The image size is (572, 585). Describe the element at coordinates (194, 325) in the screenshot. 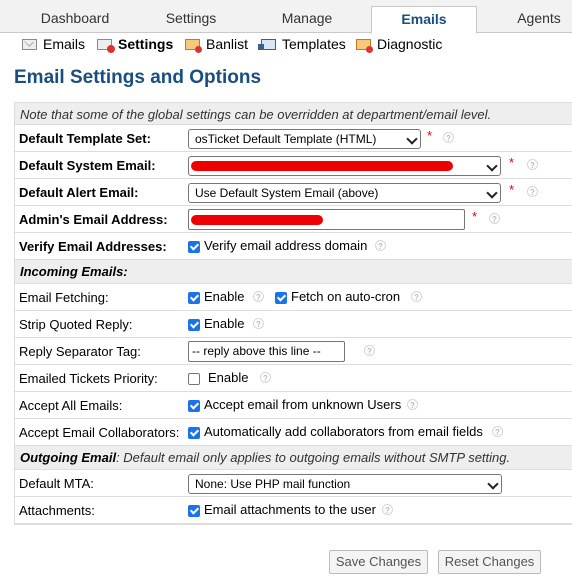

I see `strip-quoted-checkbox` at that location.